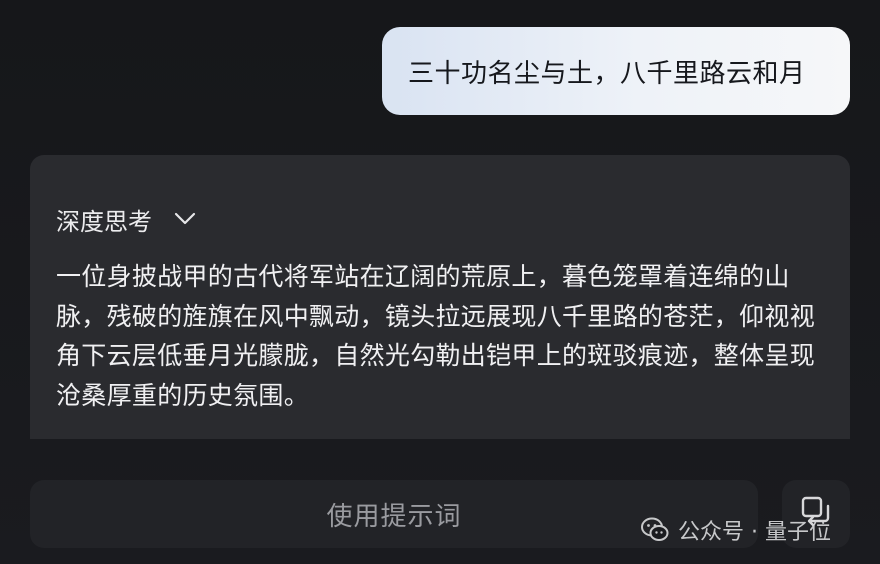  Describe the element at coordinates (104, 221) in the screenshot. I see `deep-thinking-label: 深度思考` at that location.